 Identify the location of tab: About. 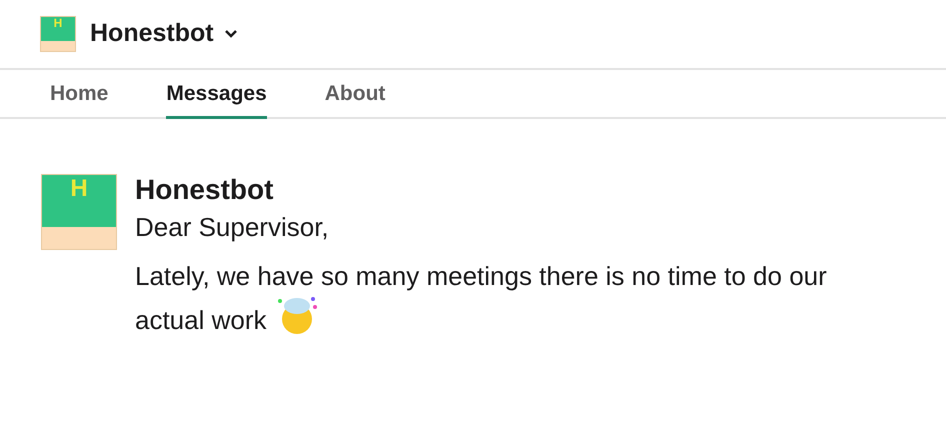
(355, 95).